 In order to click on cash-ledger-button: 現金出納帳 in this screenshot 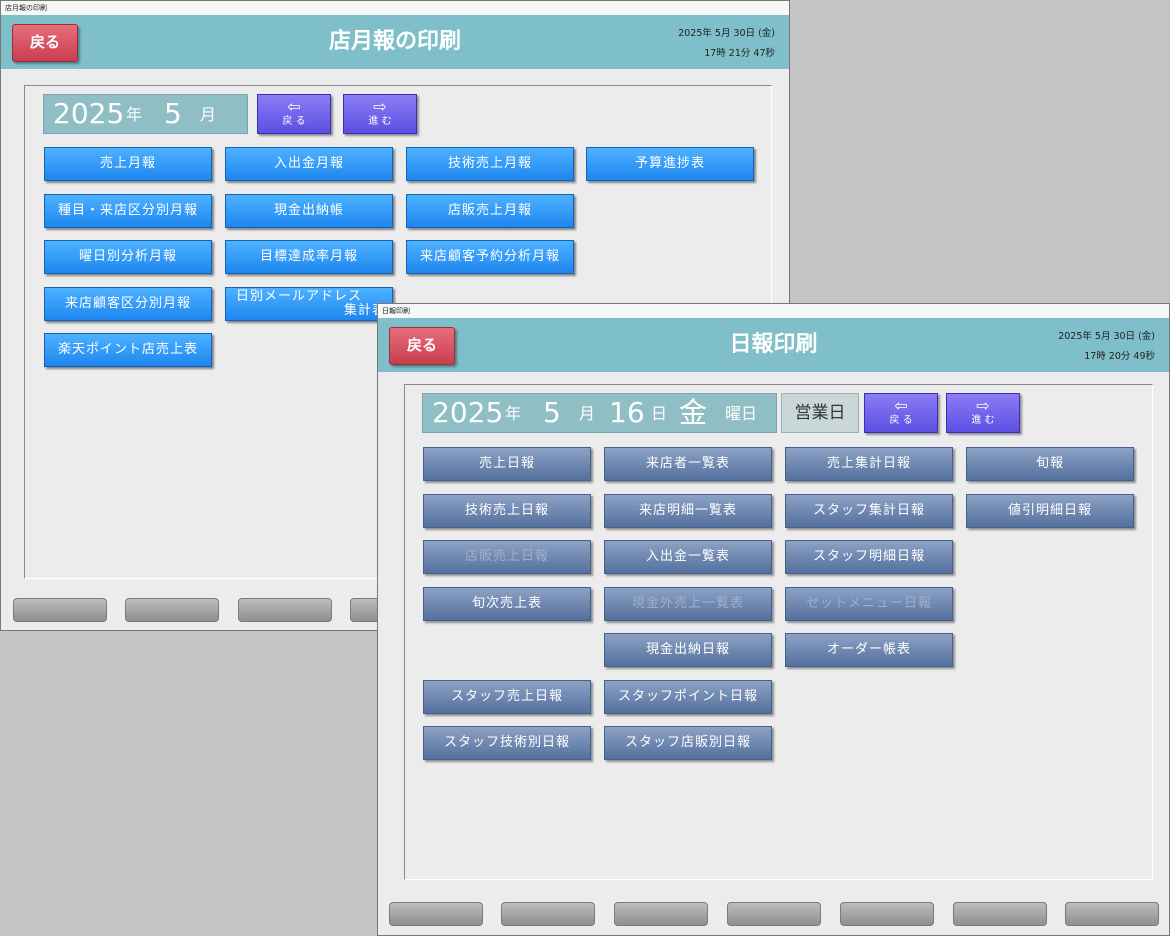, I will do `click(309, 211)`.